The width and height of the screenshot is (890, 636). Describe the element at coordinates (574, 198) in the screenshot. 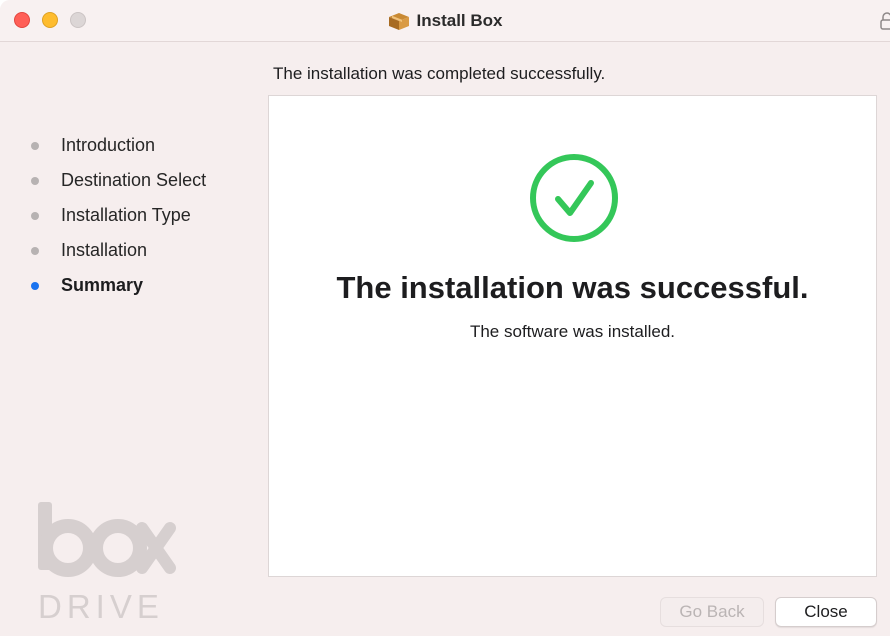

I see `success-check-icon` at that location.